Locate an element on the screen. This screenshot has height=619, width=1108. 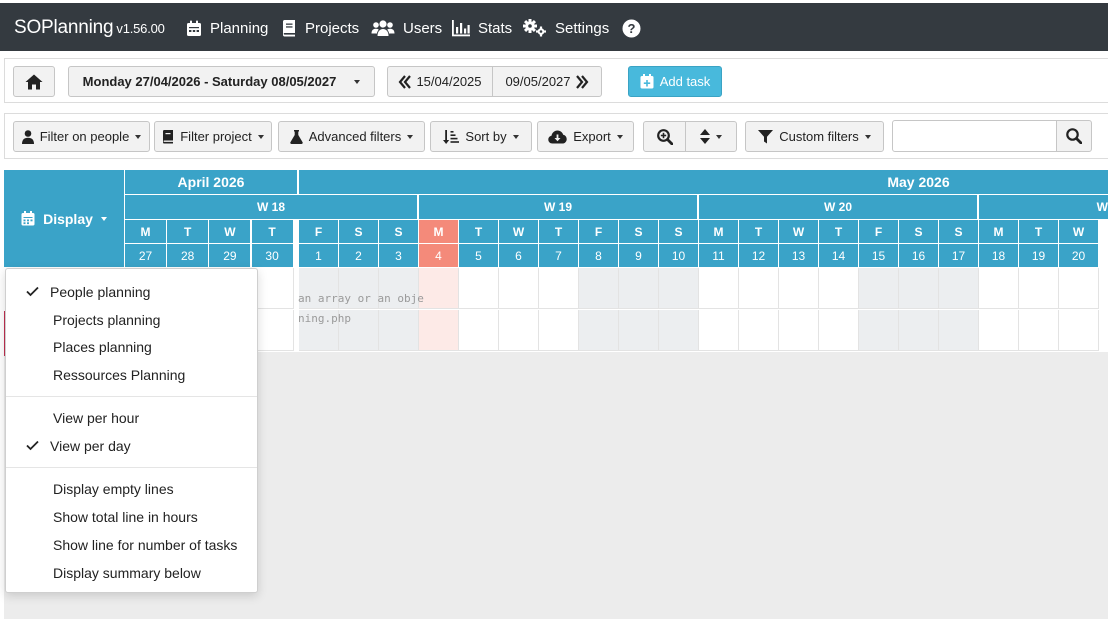
day-letter: F is located at coordinates (598, 231).